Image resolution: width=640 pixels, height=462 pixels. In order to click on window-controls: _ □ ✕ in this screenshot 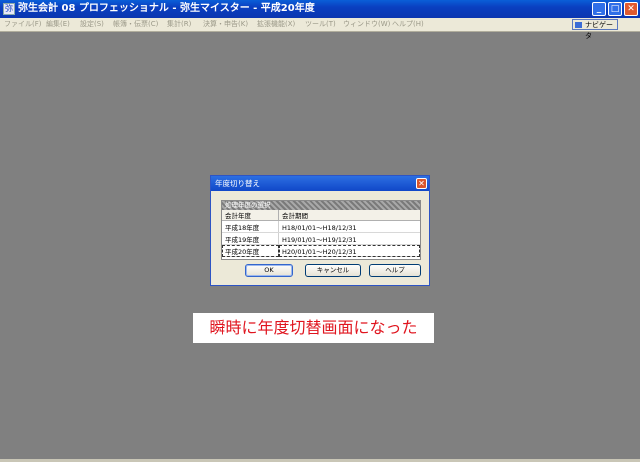, I will do `click(614, 9)`.